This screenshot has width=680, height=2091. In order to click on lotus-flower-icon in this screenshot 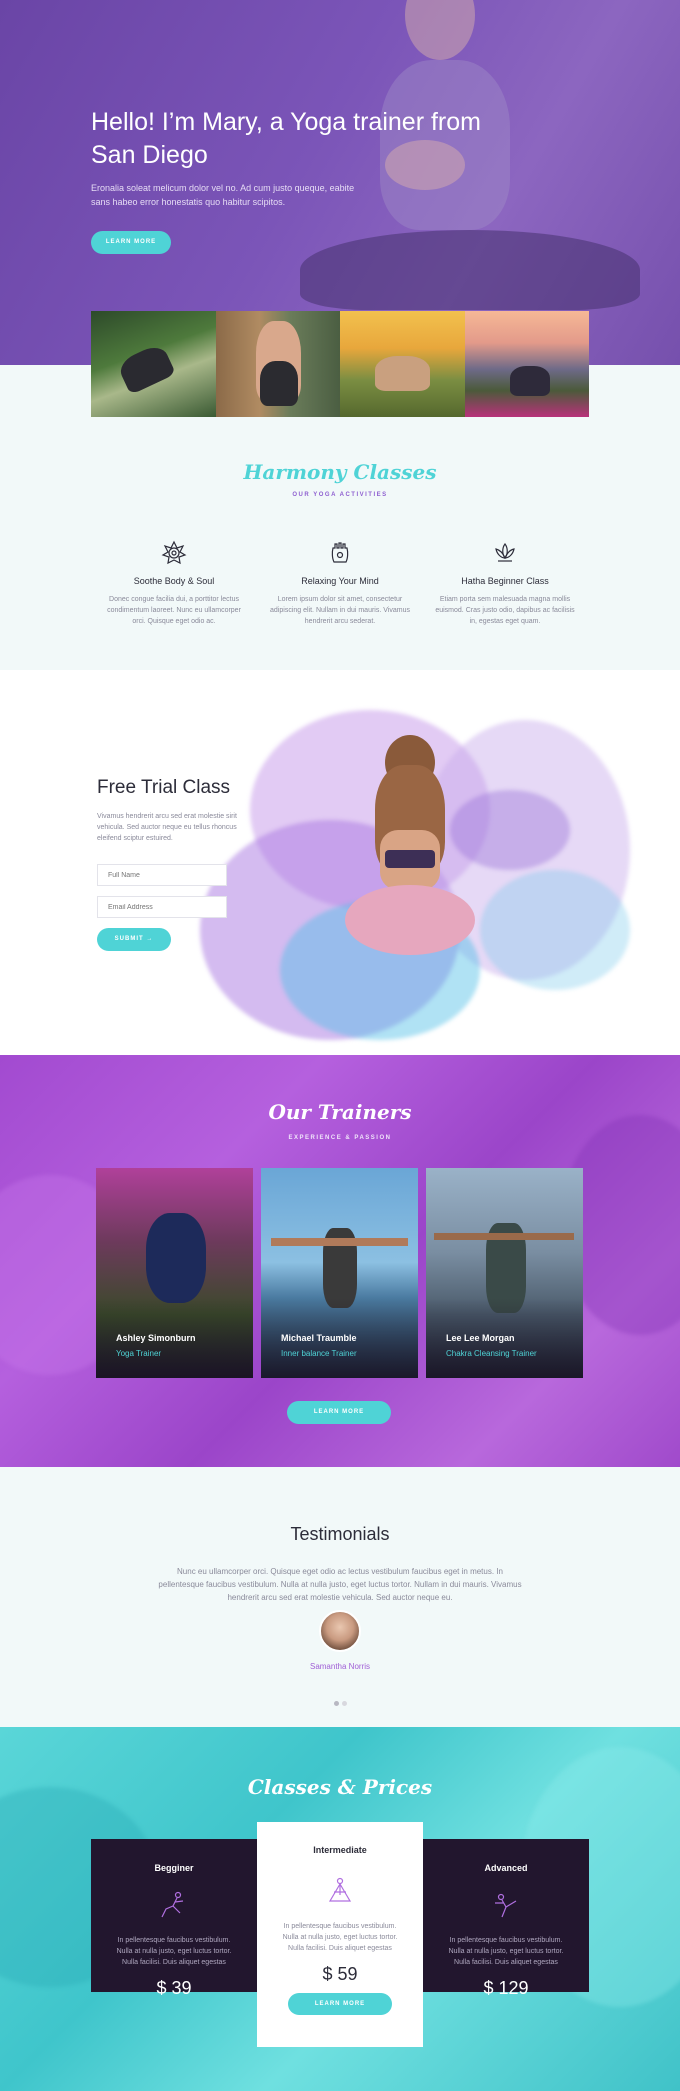, I will do `click(505, 553)`.